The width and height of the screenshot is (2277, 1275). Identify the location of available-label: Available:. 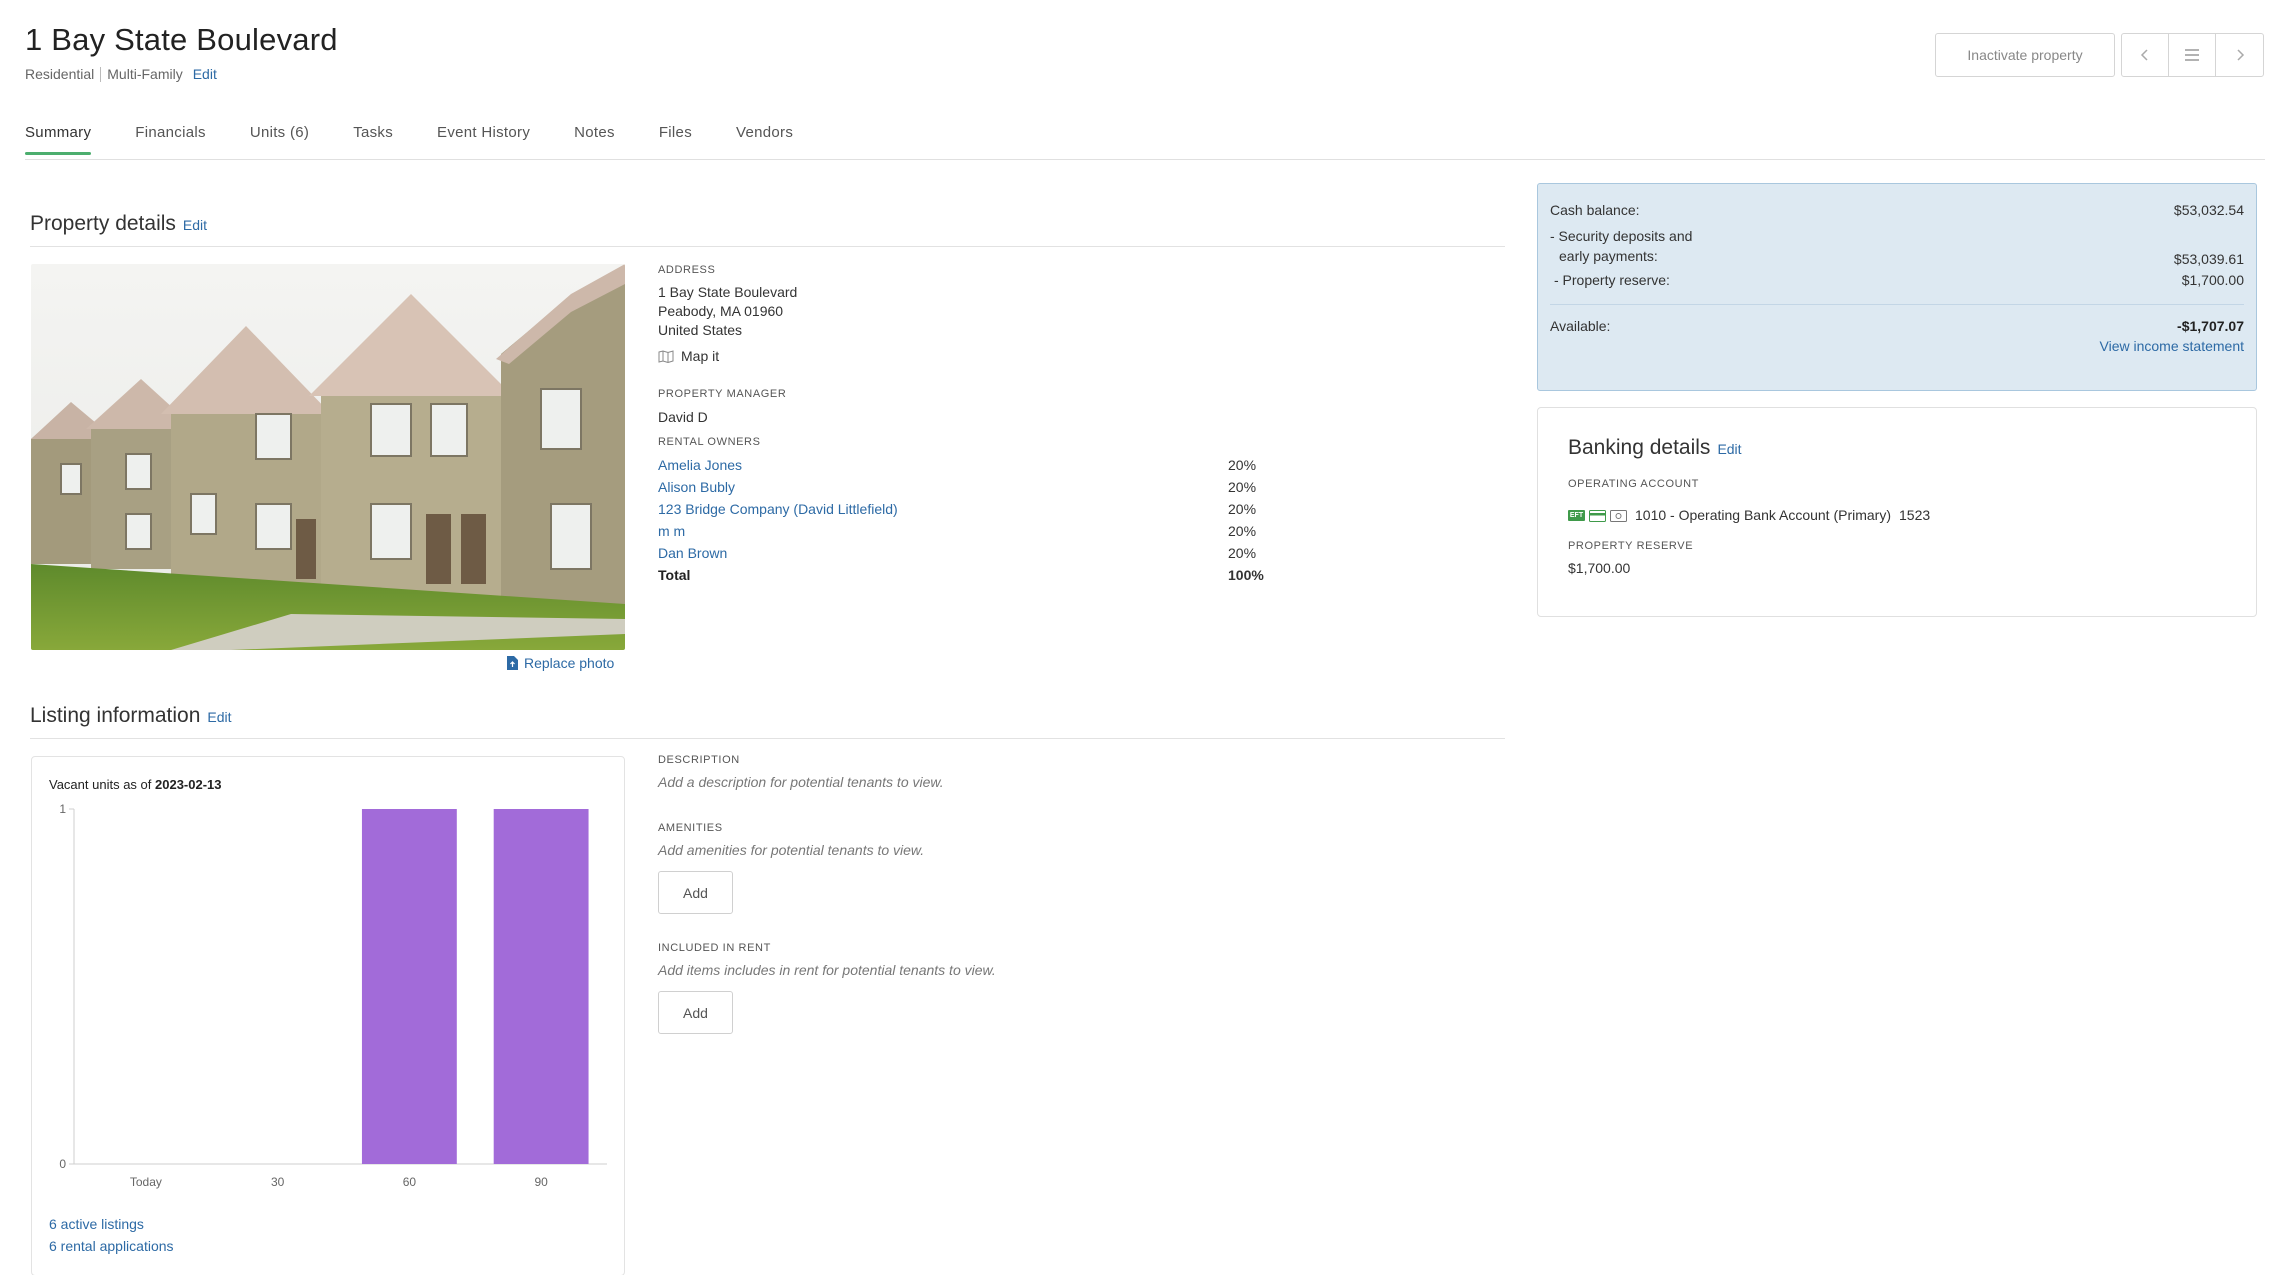
(1580, 326).